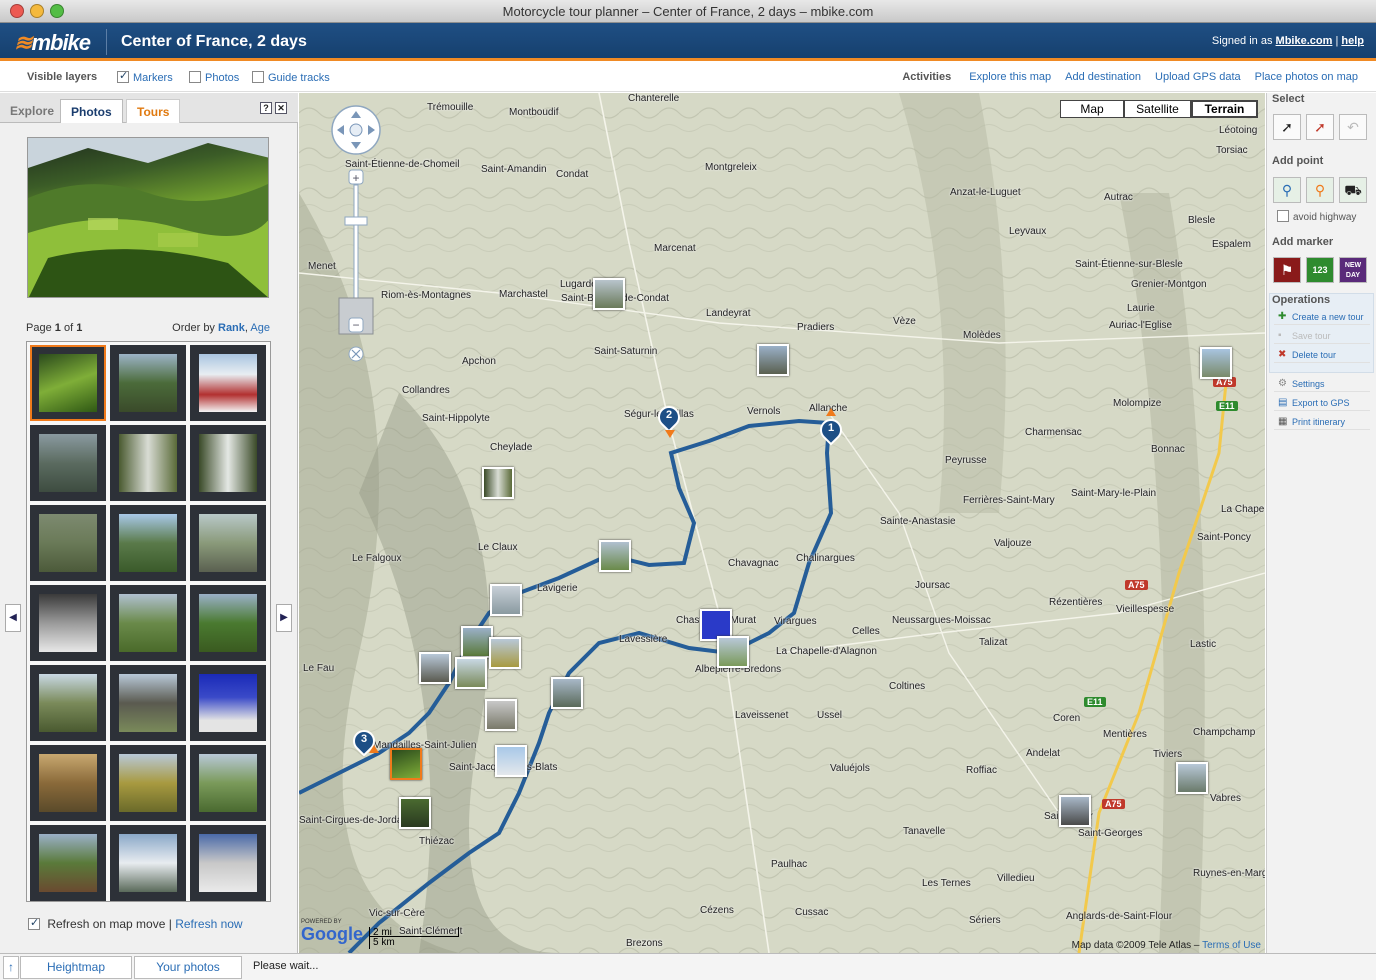 The image size is (1376, 980). Describe the element at coordinates (1322, 355) in the screenshot. I see `delete-tour-button: ✖ Delete tour` at that location.